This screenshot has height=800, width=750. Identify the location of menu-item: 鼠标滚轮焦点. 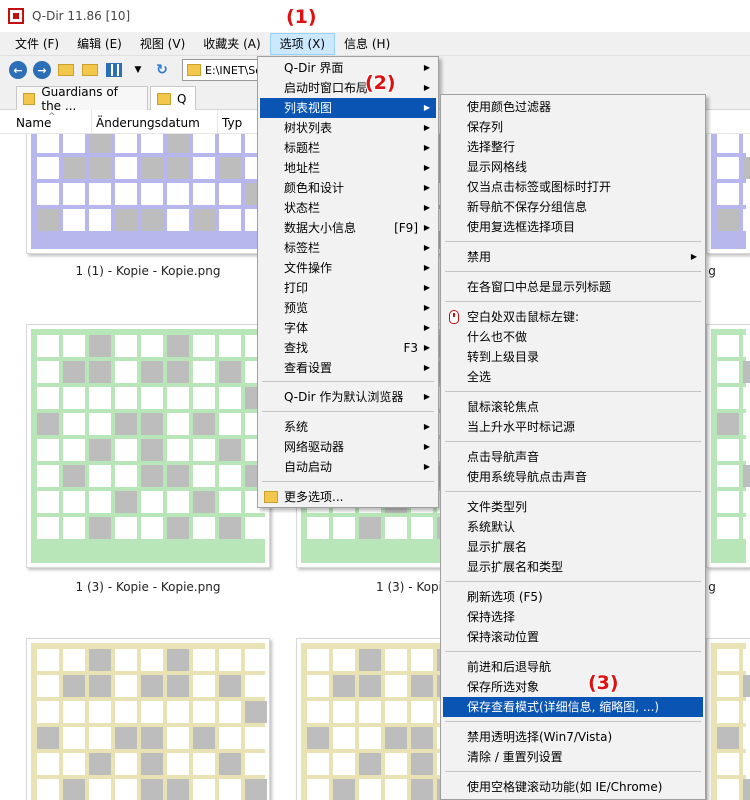
(573, 407).